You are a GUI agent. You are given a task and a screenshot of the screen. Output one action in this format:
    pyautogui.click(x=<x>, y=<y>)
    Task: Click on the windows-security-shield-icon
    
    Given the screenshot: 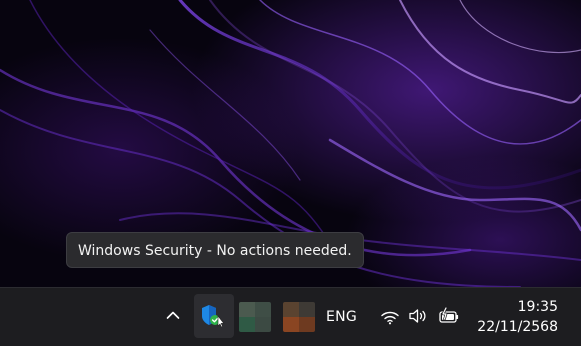 What is the action you would take?
    pyautogui.click(x=213, y=316)
    